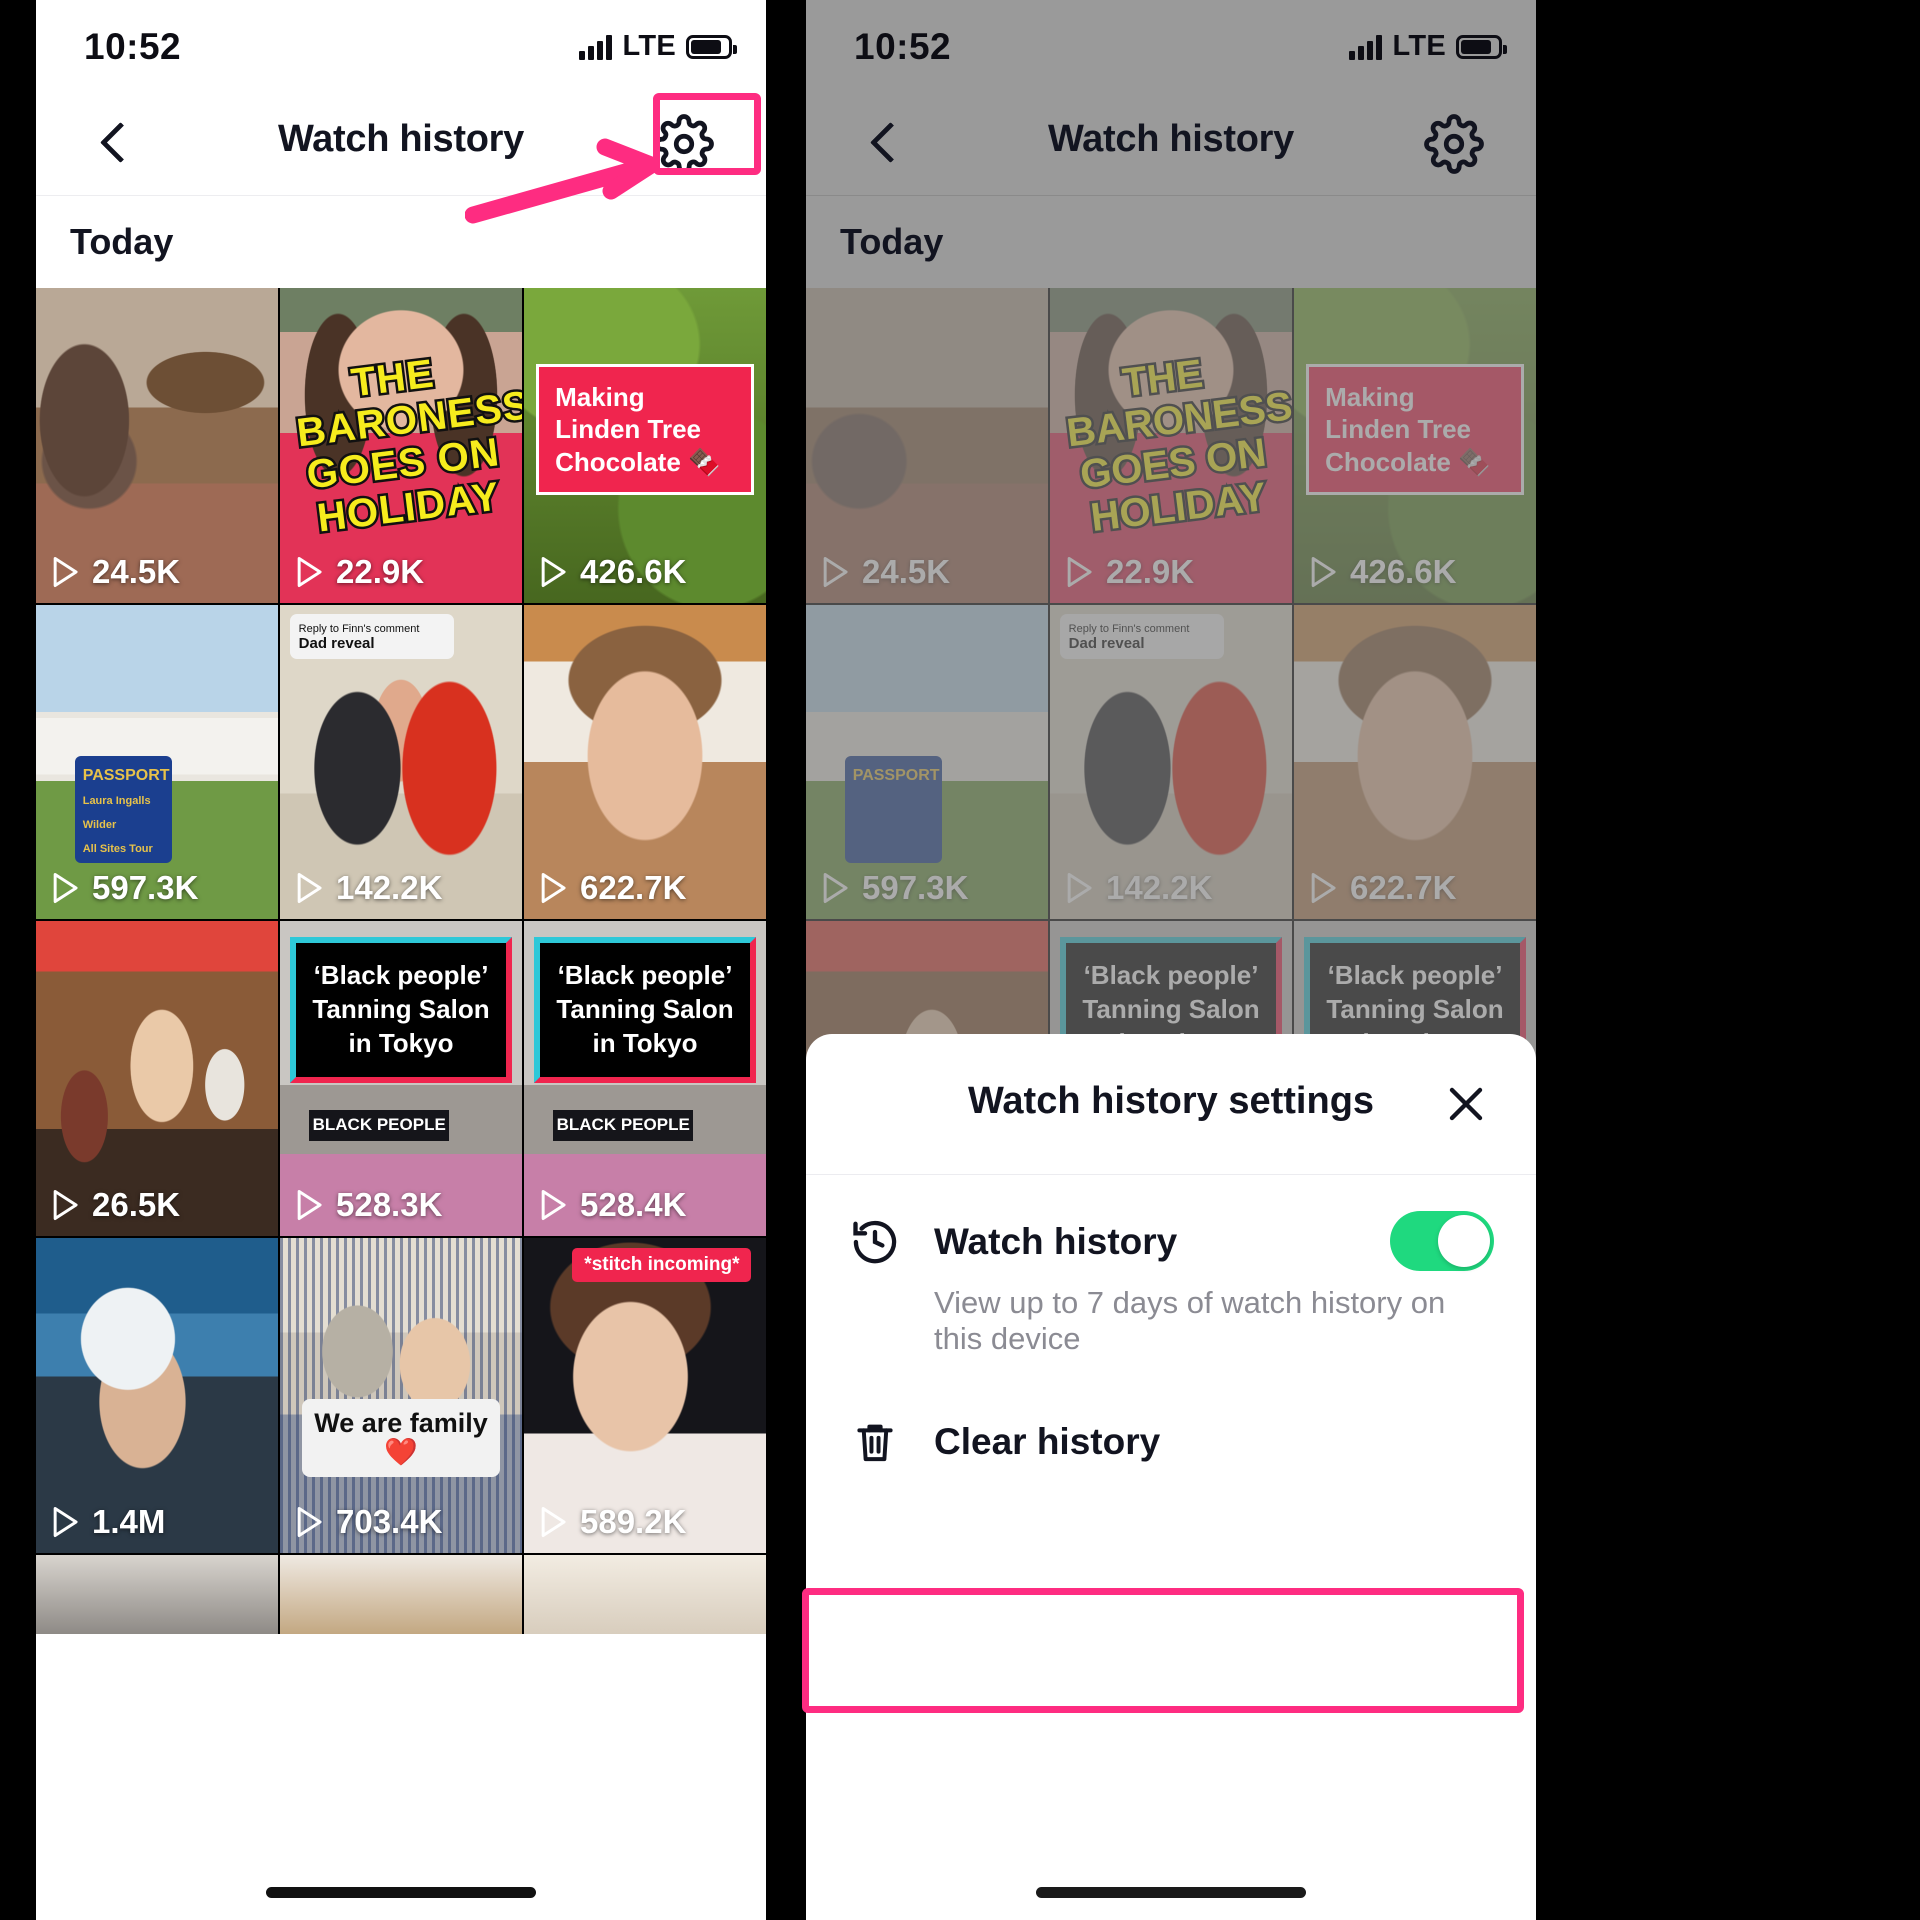  What do you see at coordinates (401, 46) in the screenshot?
I see `status-bar: 10:52 LTE` at bounding box center [401, 46].